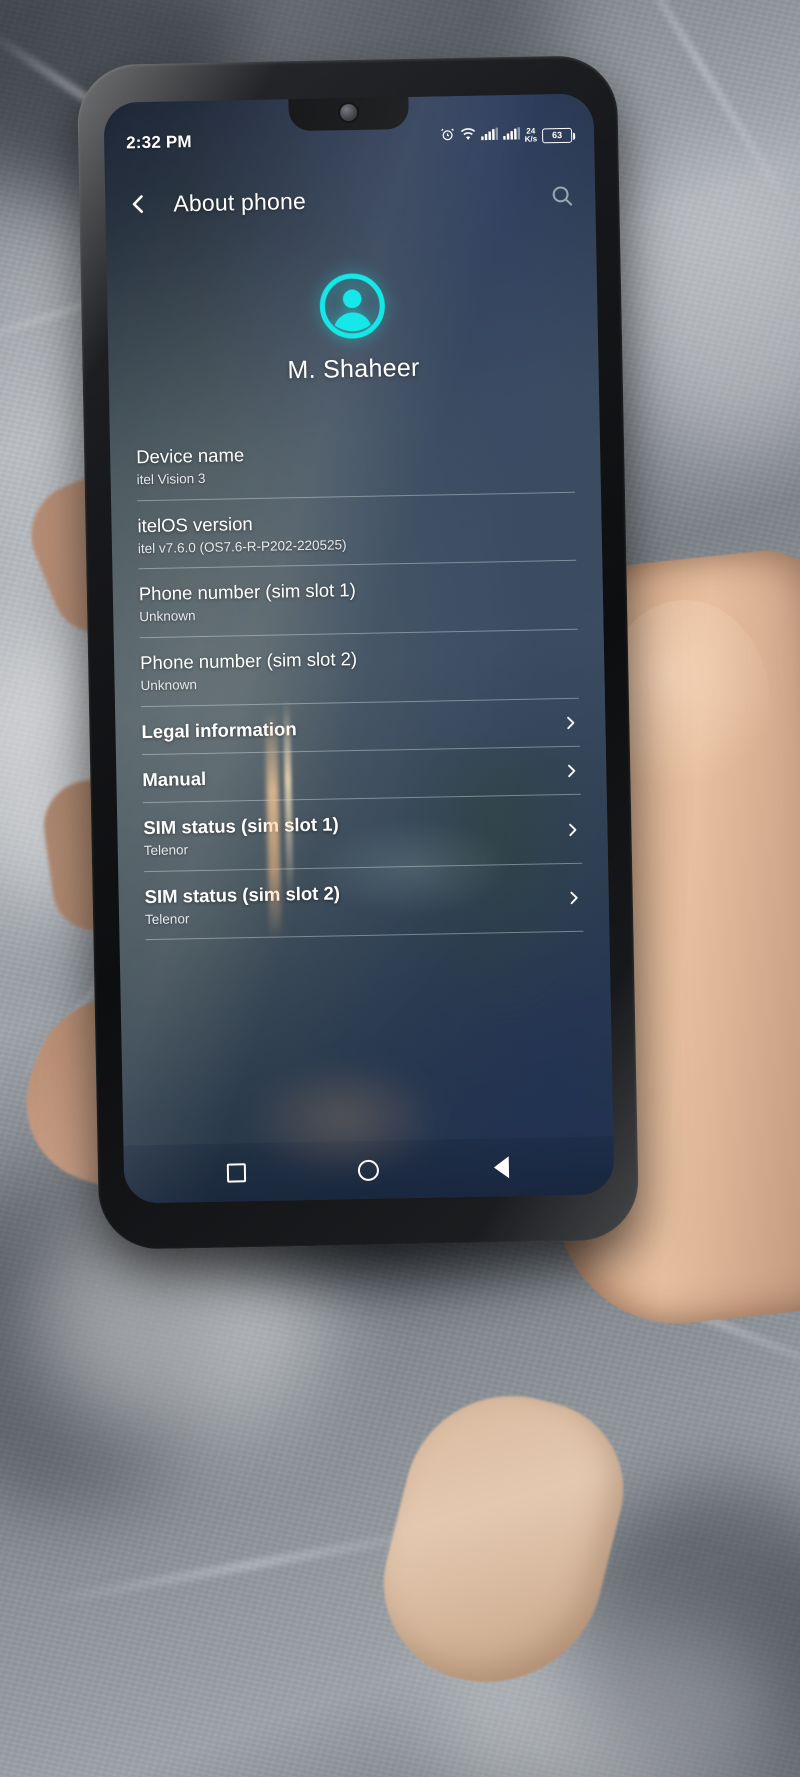  I want to click on list-item-text: Phone number (sim slot 1) Unknown, so click(358, 600).